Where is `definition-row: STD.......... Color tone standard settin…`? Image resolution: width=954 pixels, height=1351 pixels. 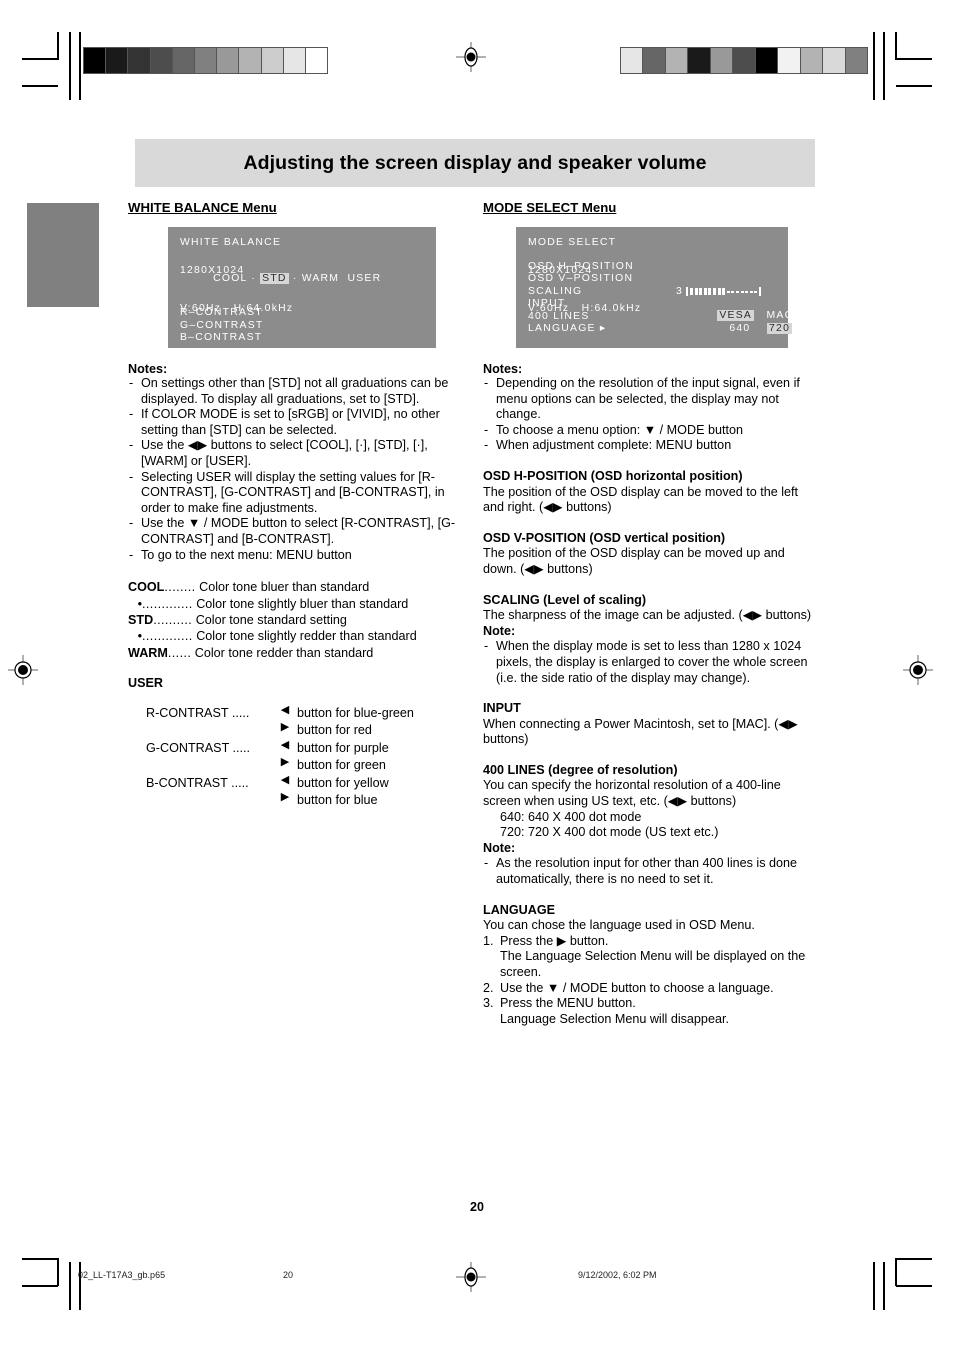
definition-row: STD.......... Color tone standard settin… is located at coordinates (297, 620).